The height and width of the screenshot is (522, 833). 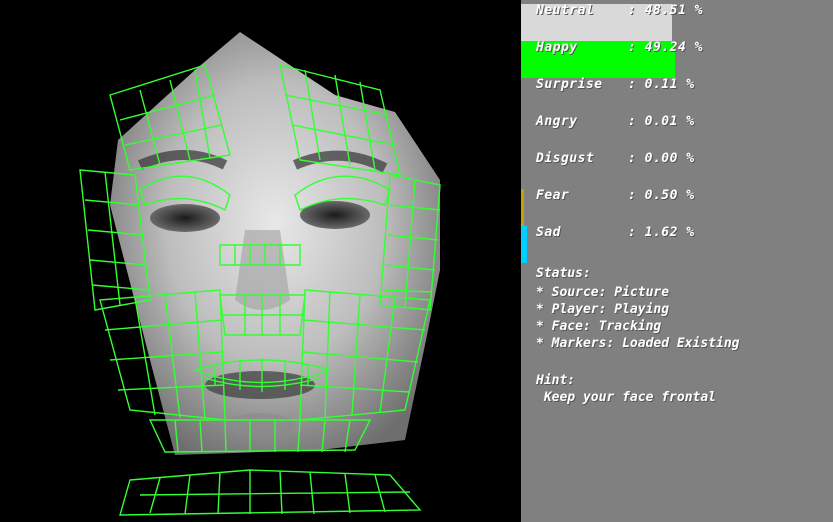 What do you see at coordinates (615, 84) in the screenshot?
I see `surprise-row: Surprise: 0.11 %` at bounding box center [615, 84].